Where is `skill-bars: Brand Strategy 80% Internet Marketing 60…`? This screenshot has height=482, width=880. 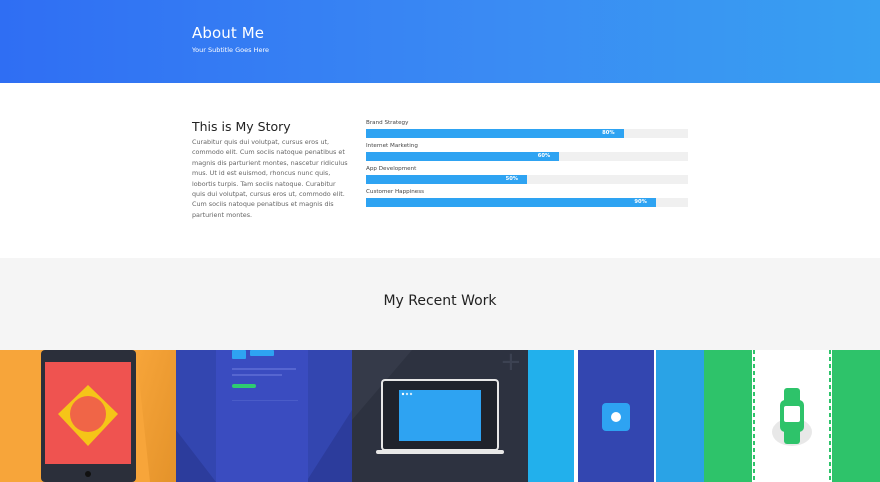
skill-bars: Brand Strategy 80% Internet Marketing 60… is located at coordinates (527, 166).